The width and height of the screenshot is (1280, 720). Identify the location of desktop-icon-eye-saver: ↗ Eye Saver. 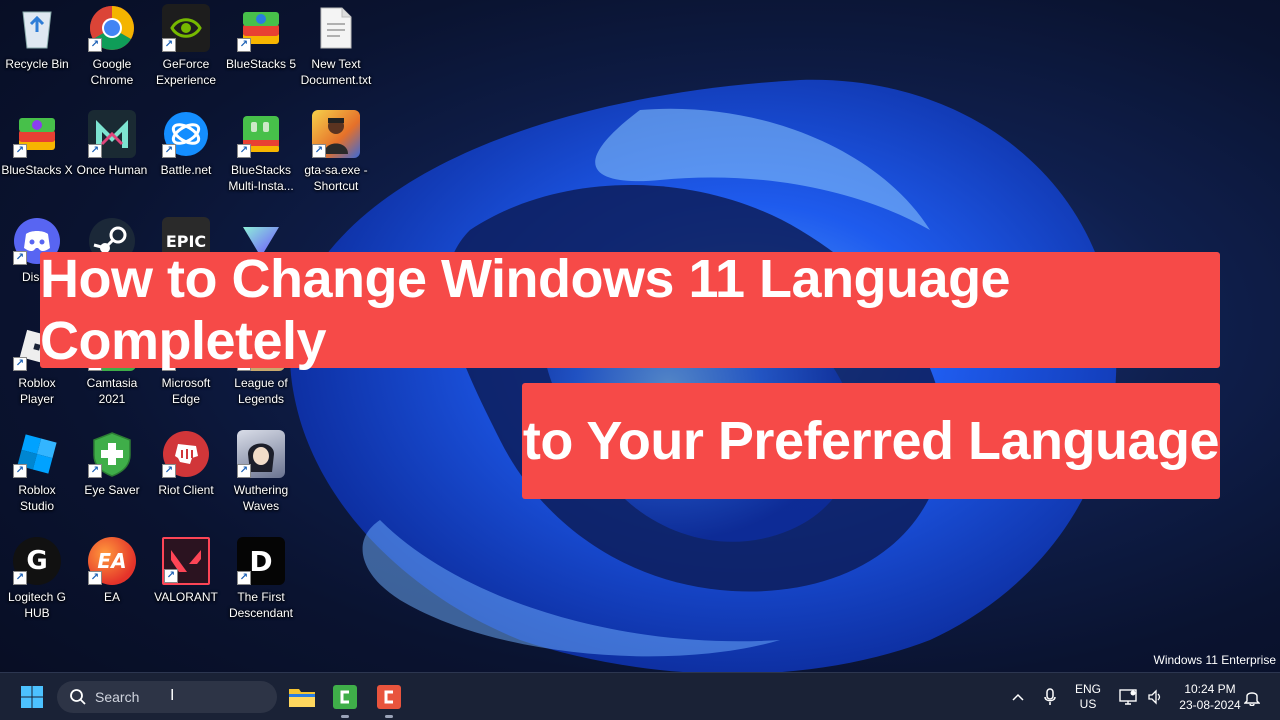
(112, 464).